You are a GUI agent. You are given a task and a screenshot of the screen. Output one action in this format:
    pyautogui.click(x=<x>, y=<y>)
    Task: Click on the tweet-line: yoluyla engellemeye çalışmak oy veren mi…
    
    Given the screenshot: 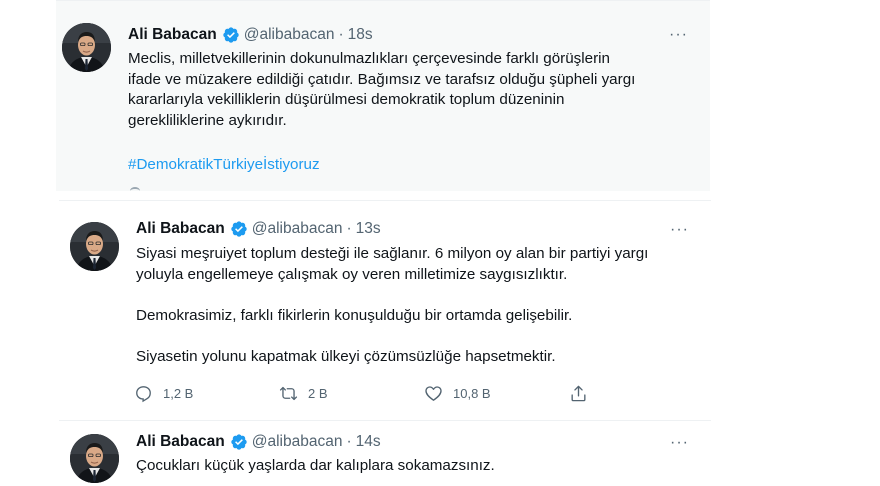 What is the action you would take?
    pyautogui.click(x=352, y=274)
    